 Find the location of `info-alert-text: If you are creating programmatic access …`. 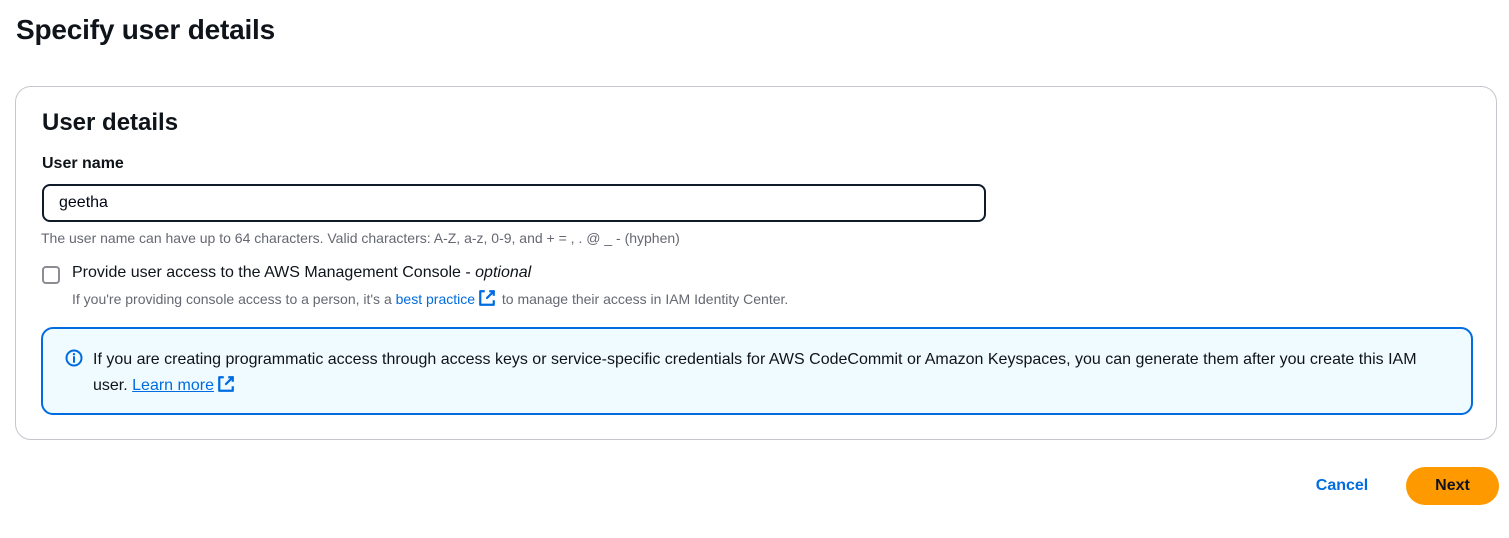

info-alert-text: If you are creating programmatic access … is located at coordinates (773, 373).